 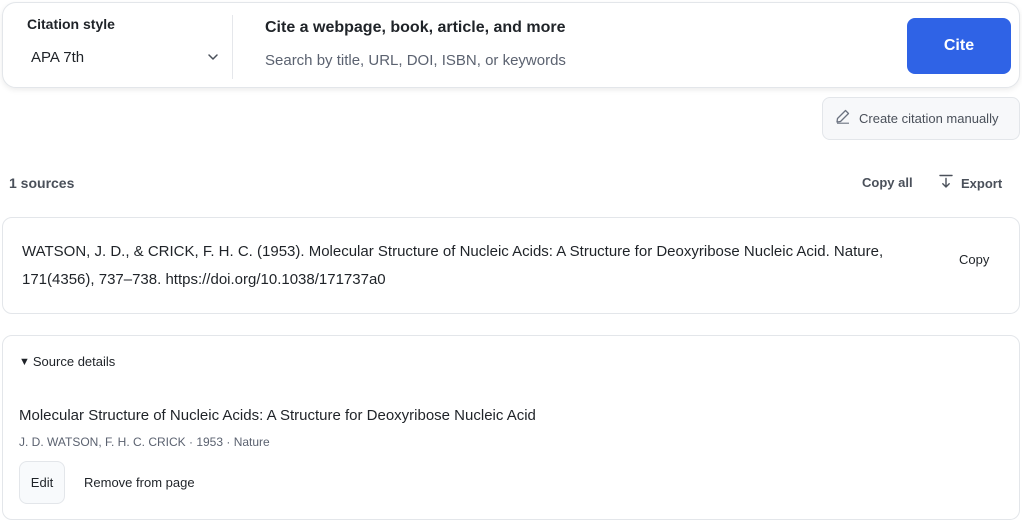 I want to click on chevron-down-icon, so click(x=213, y=57).